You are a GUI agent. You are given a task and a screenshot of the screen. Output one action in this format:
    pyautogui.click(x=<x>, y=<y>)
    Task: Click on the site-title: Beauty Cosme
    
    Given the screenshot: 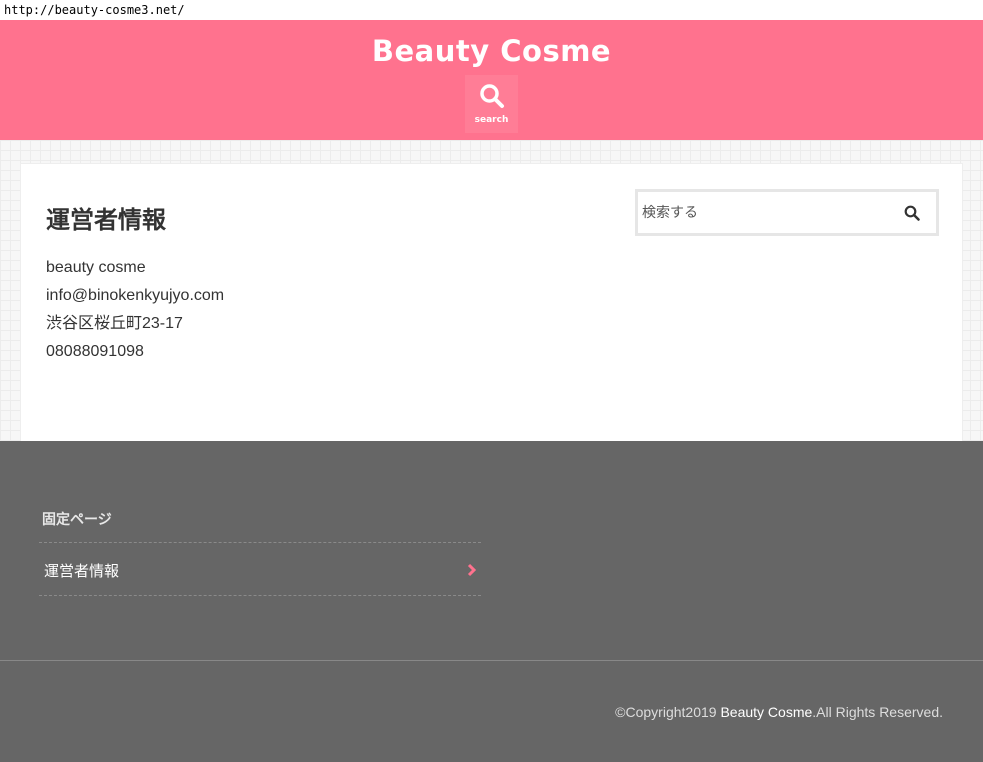 What is the action you would take?
    pyautogui.click(x=491, y=51)
    